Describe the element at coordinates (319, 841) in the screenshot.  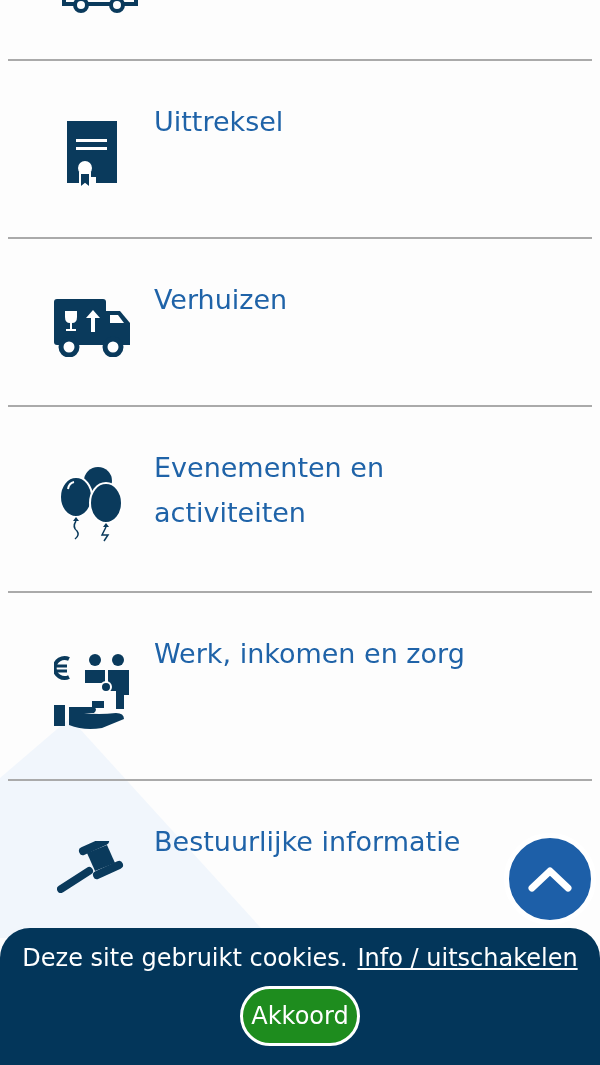
I see `category-link: Bestuurlijke informatie` at that location.